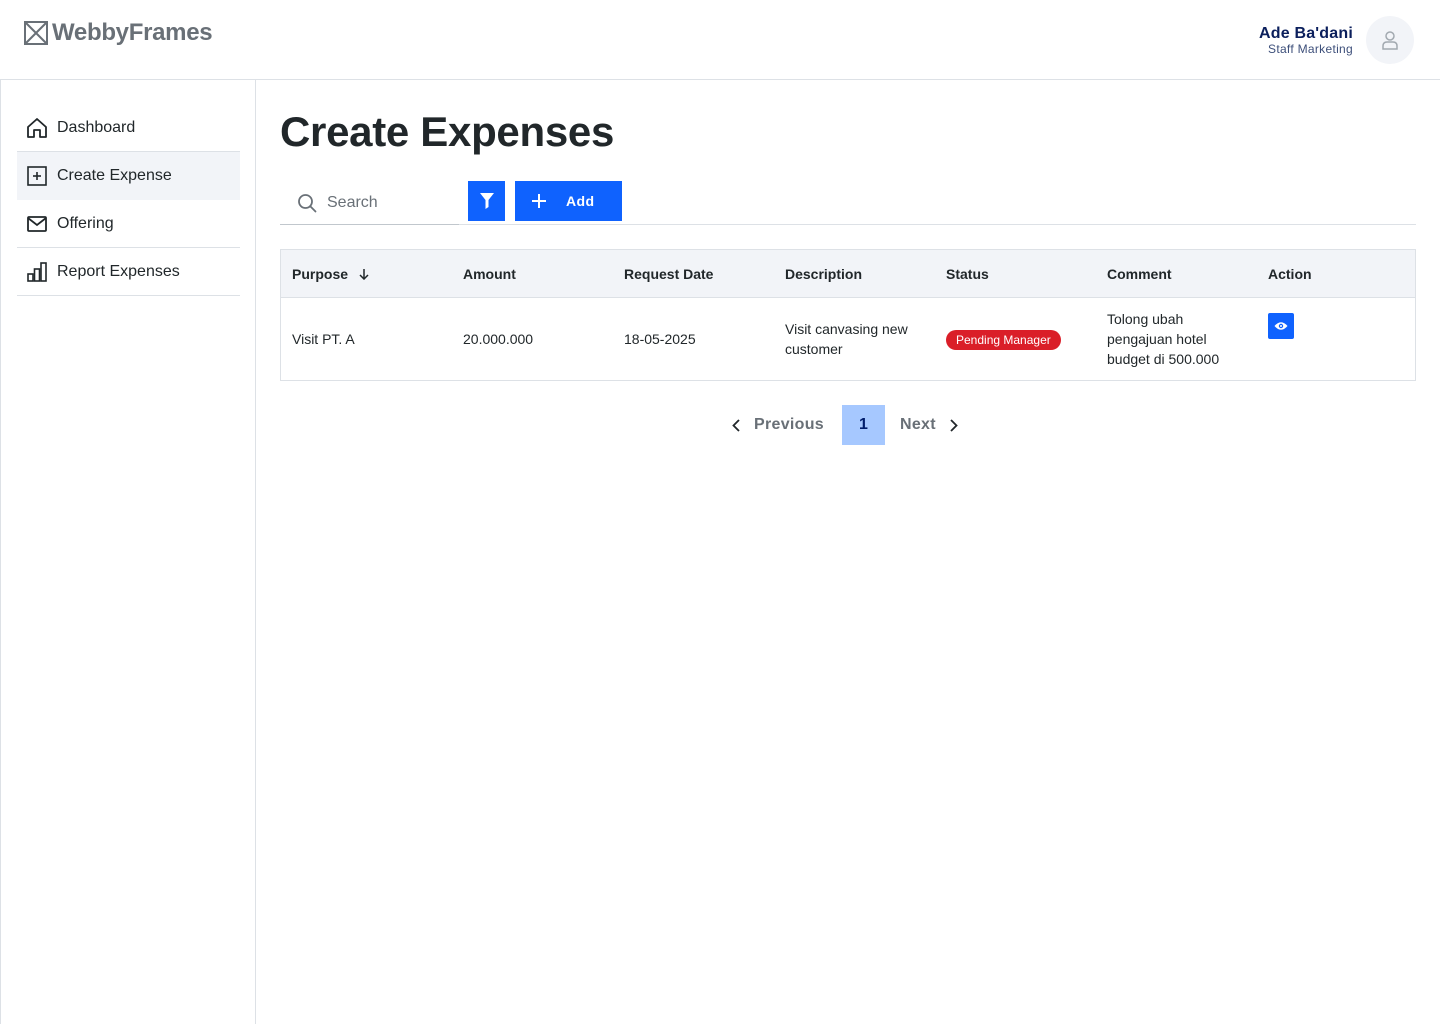  Describe the element at coordinates (918, 424) in the screenshot. I see `next-label: Next` at that location.